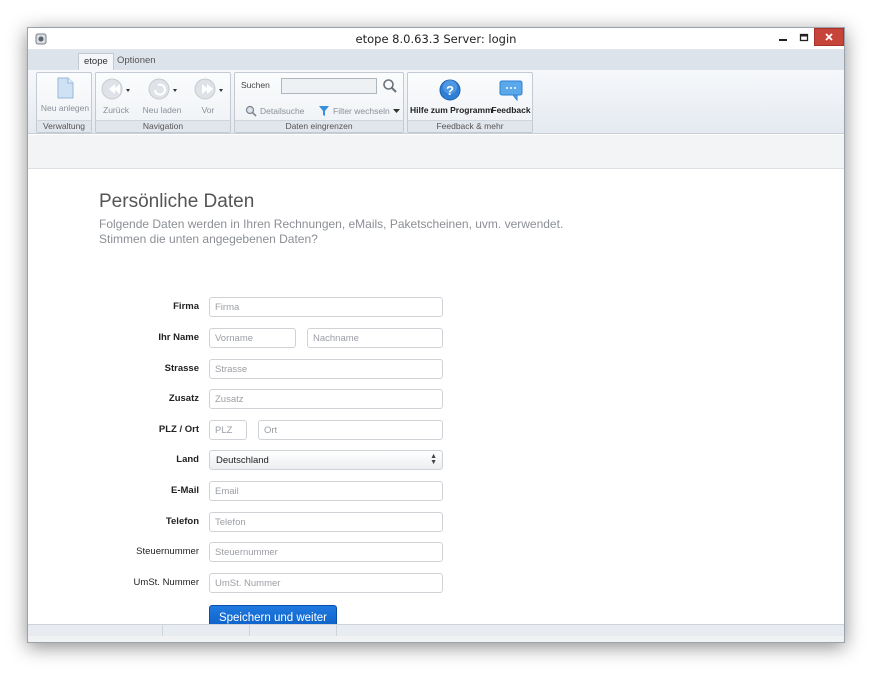 The image size is (872, 677). What do you see at coordinates (326, 399) in the screenshot?
I see `zusatz-input` at bounding box center [326, 399].